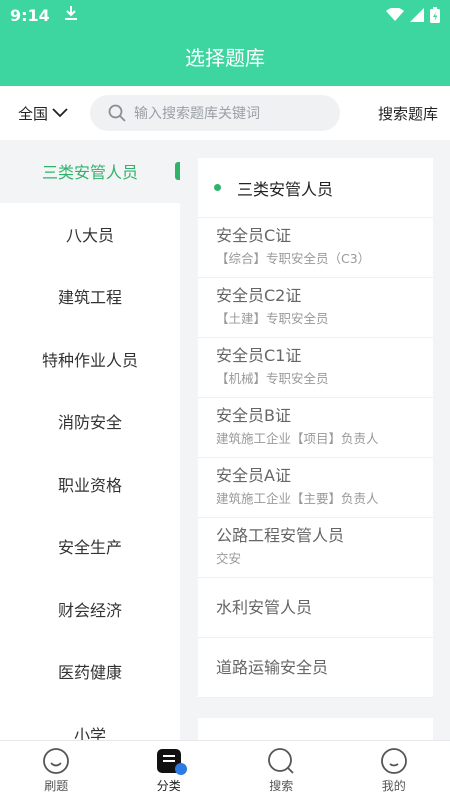 The image size is (450, 800). Describe the element at coordinates (254, 235) in the screenshot. I see `item-title: 安全员C证` at that location.